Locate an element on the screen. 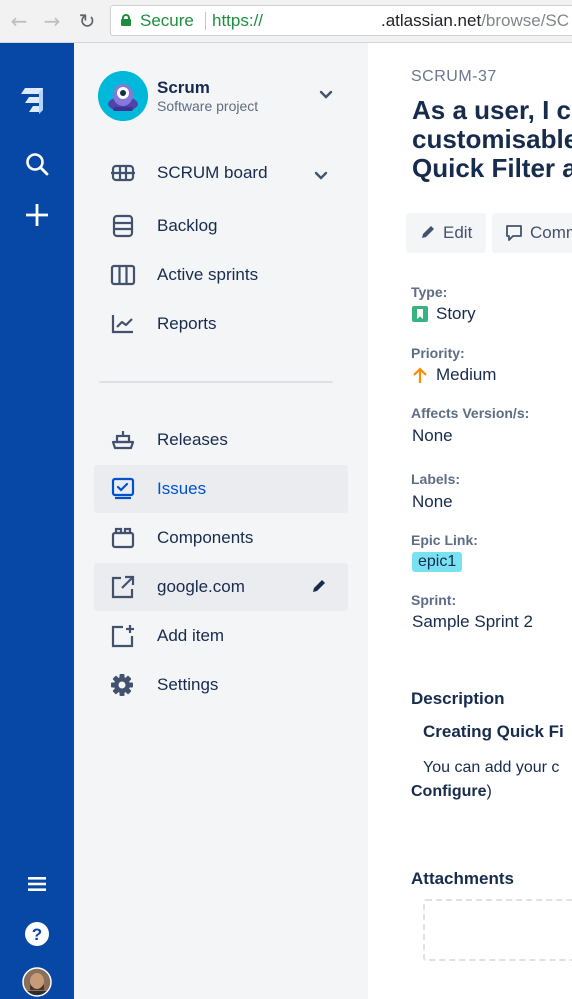 This screenshot has height=999, width=572. create-icon is located at coordinates (37, 215).